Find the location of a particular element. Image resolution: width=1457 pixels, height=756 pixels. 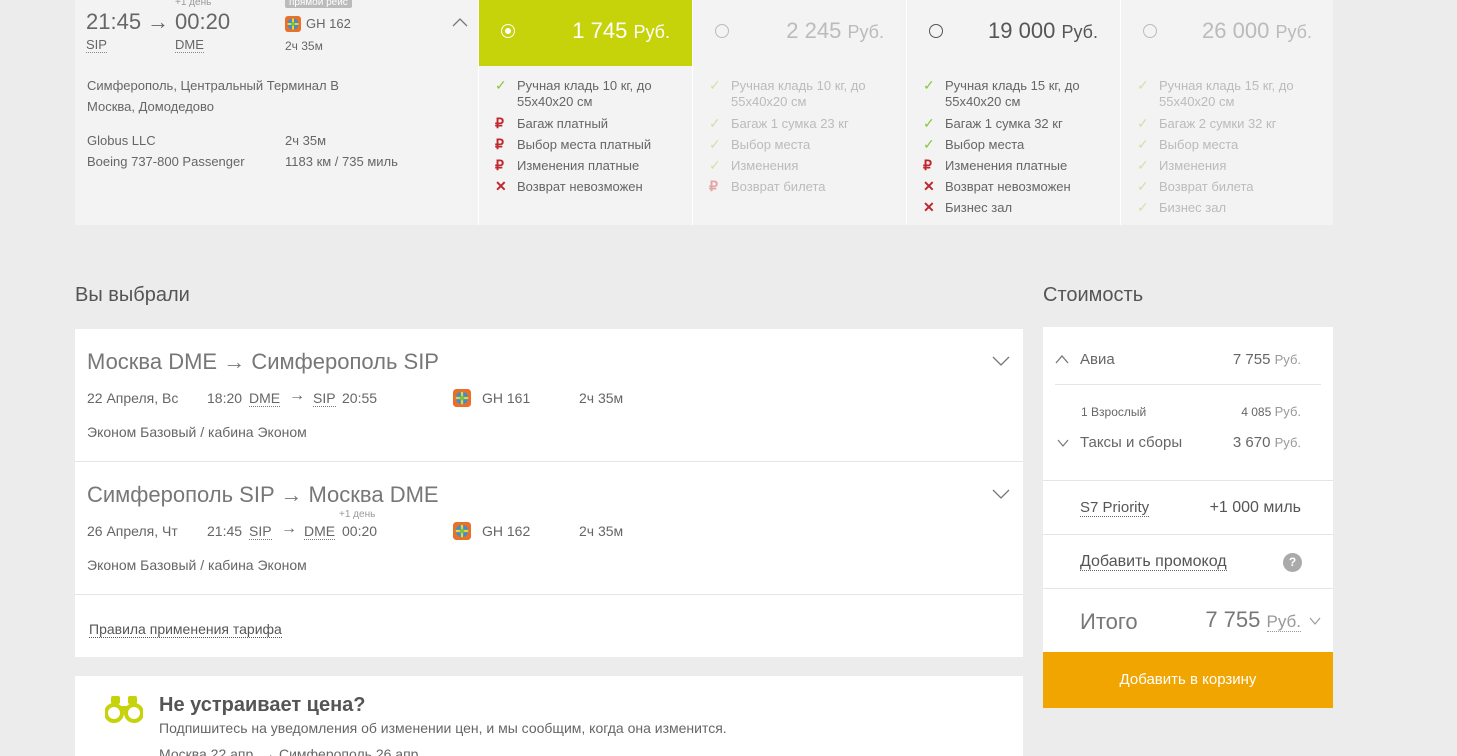

leg-departure-code: DME is located at coordinates (265, 398).